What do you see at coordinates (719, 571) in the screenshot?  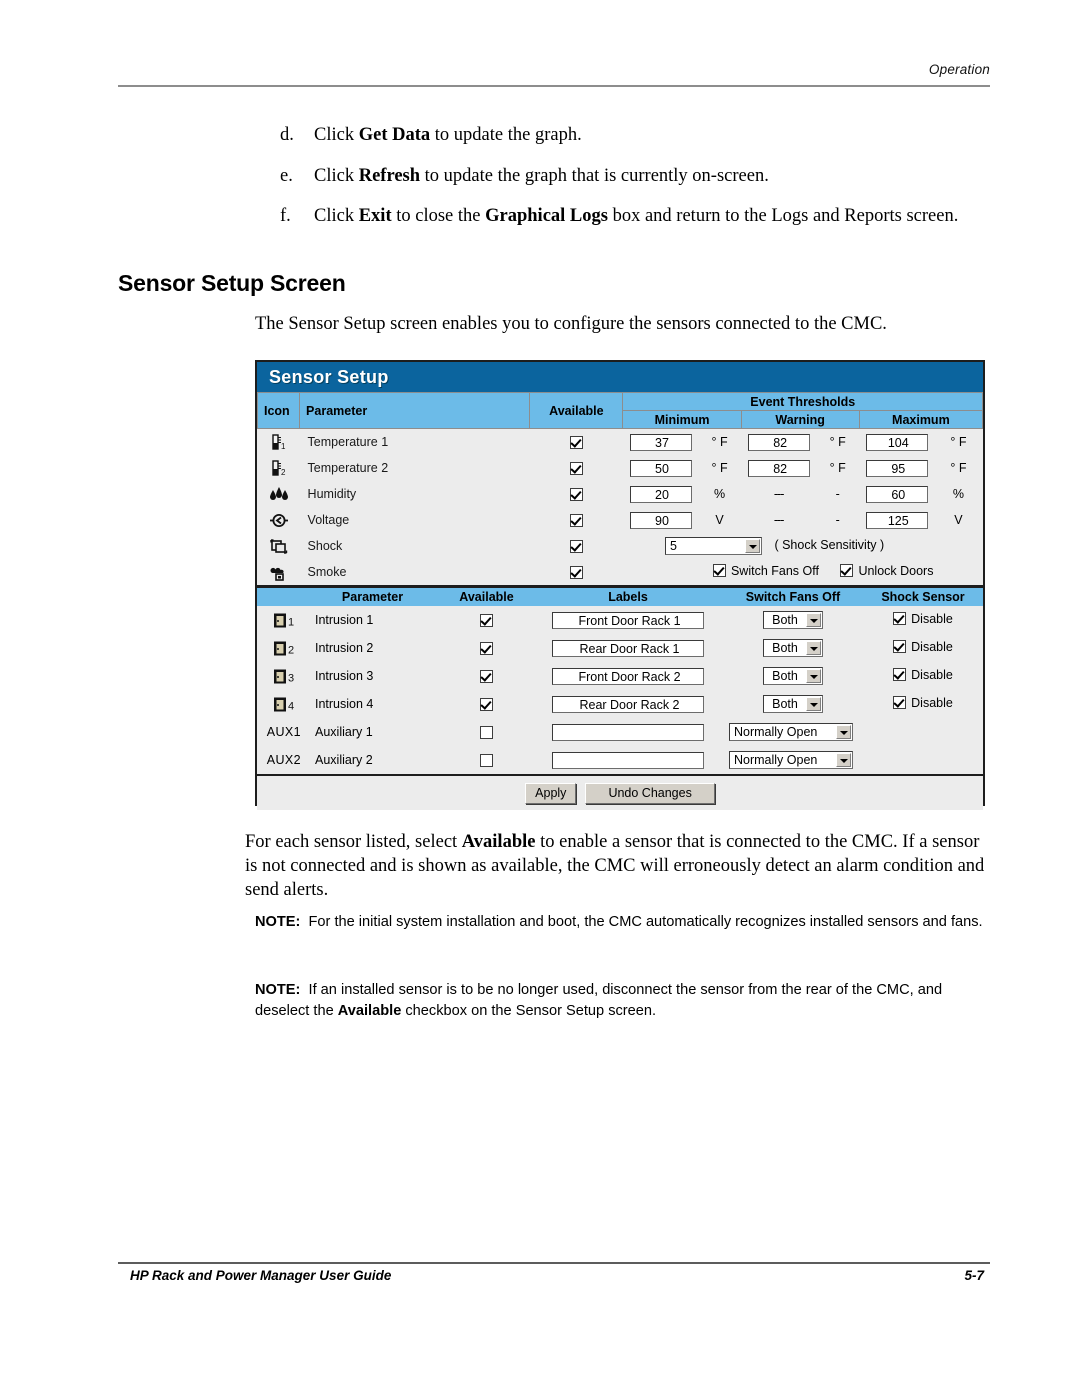 I see `switch-fans-off-checkbox` at bounding box center [719, 571].